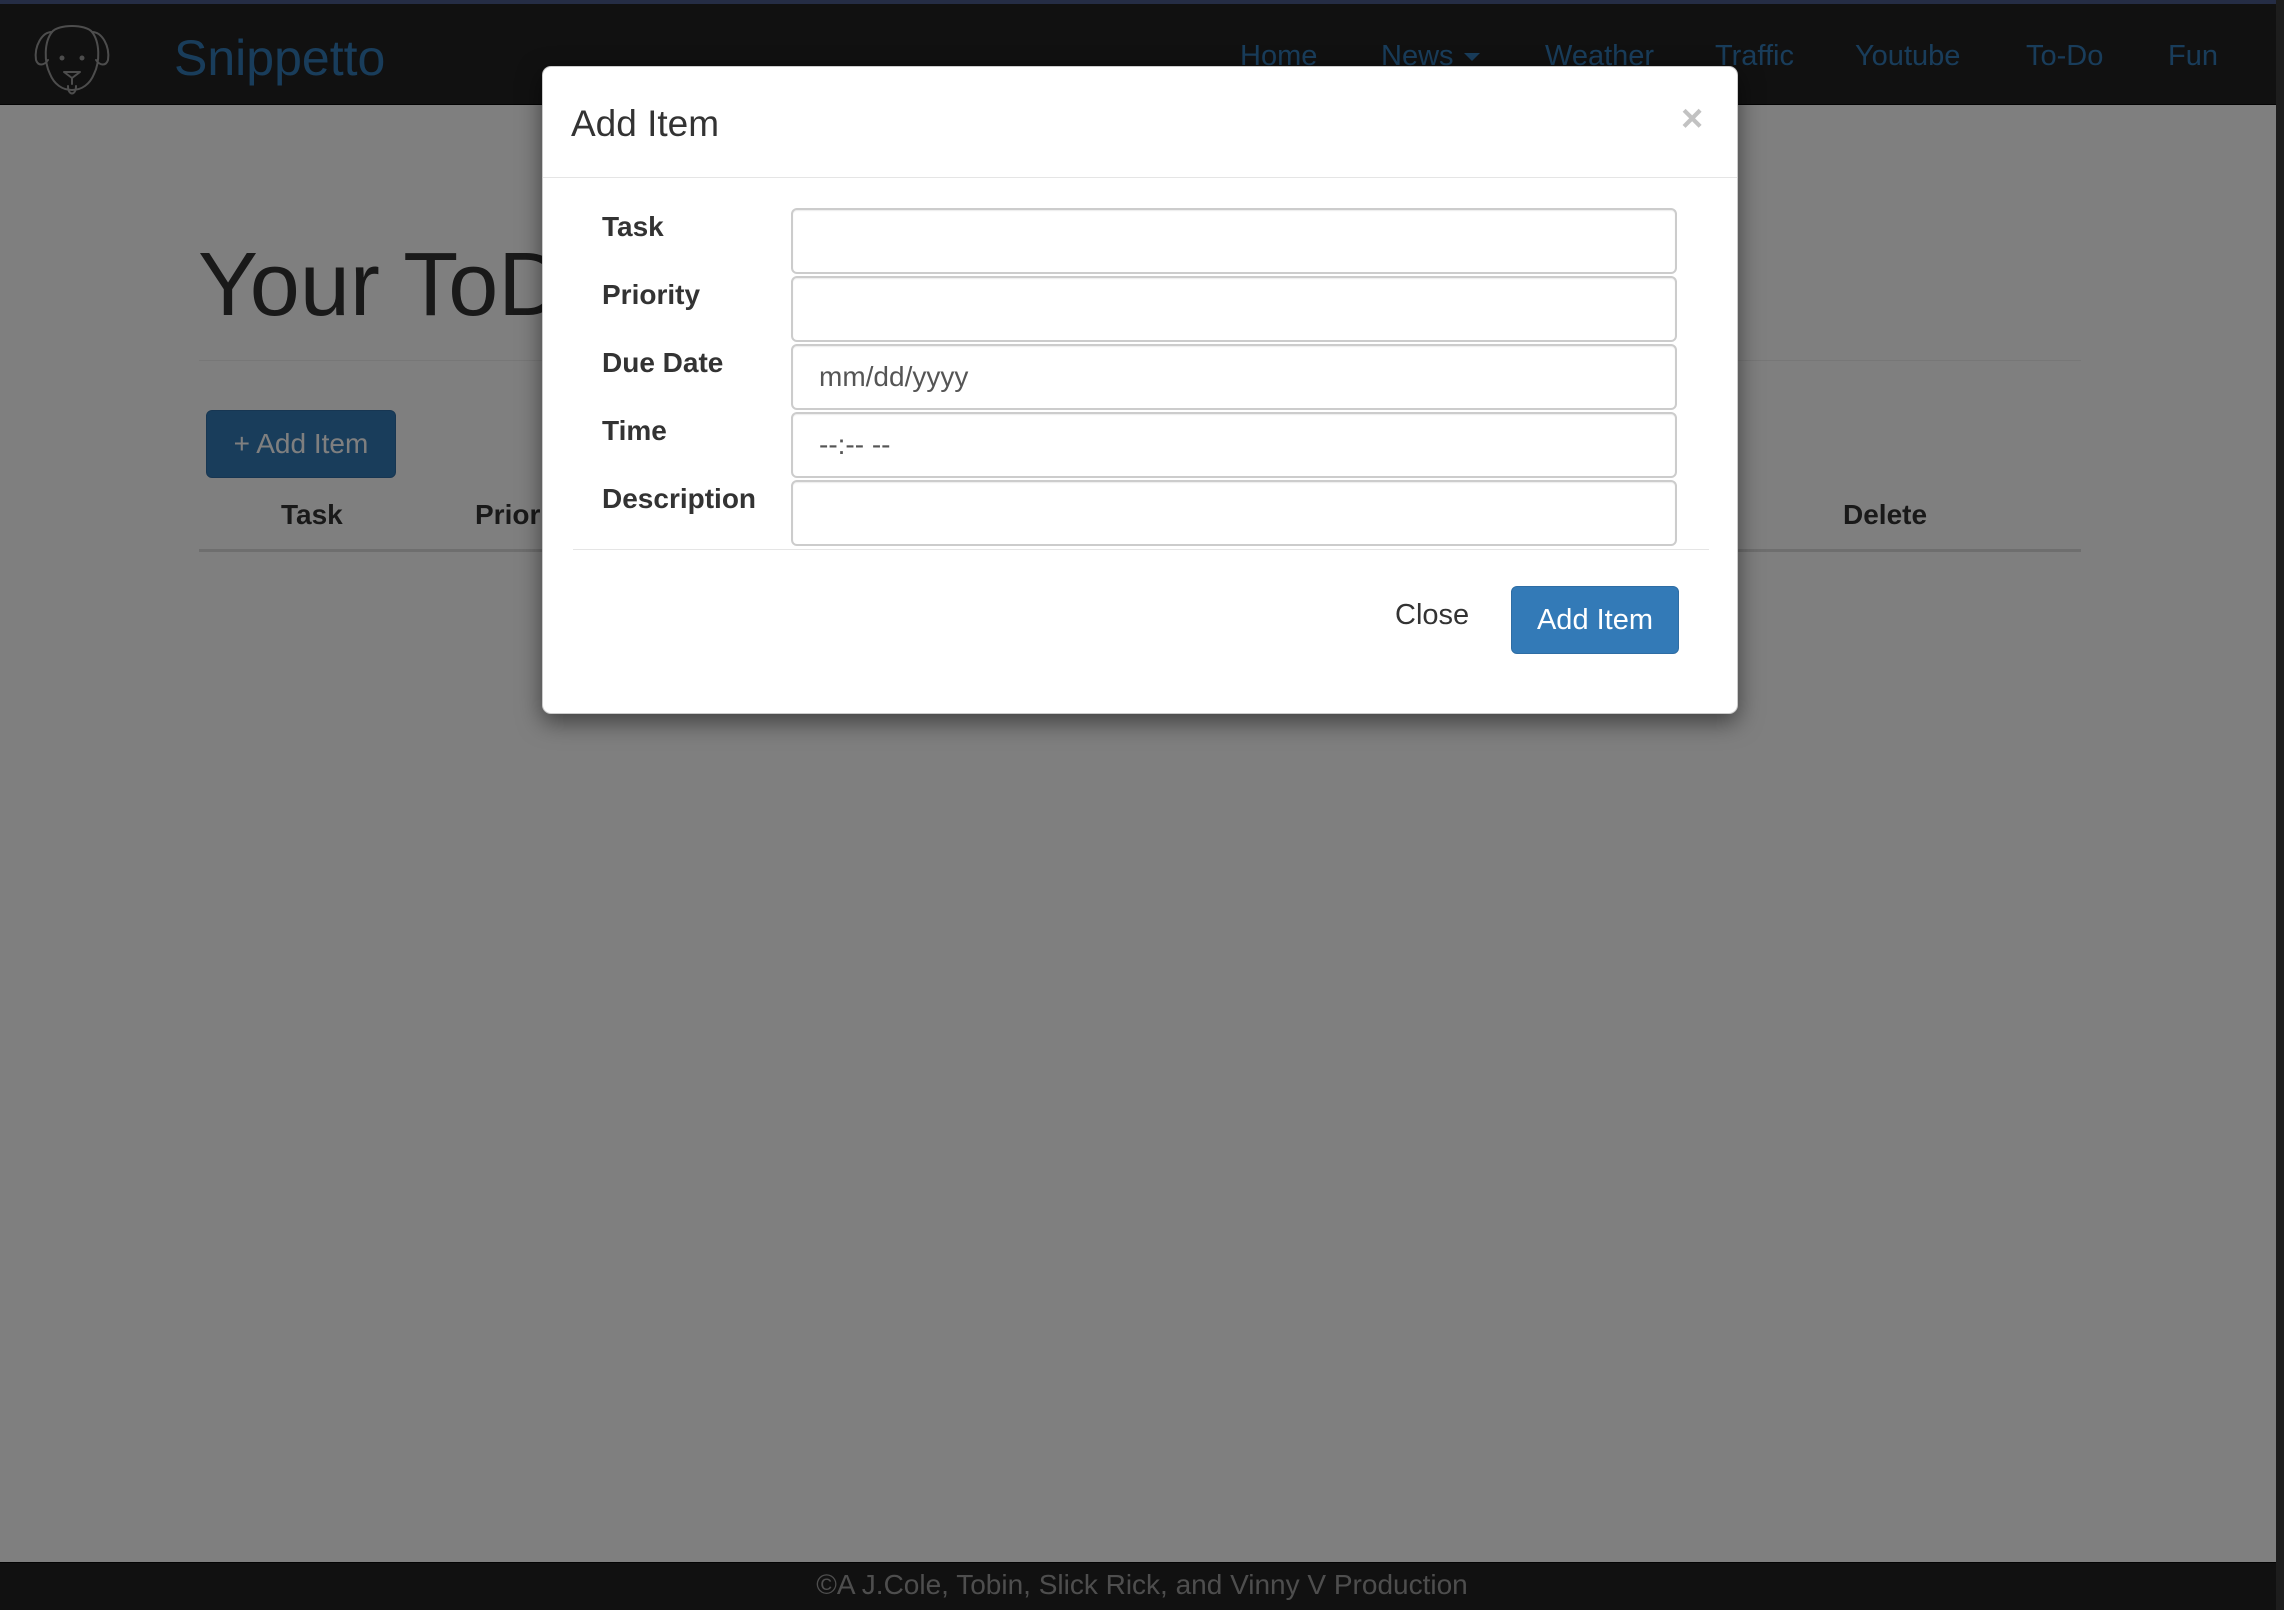 The height and width of the screenshot is (1610, 2284). Describe the element at coordinates (1595, 620) in the screenshot. I see `submit-add-item-button: Add Item` at that location.